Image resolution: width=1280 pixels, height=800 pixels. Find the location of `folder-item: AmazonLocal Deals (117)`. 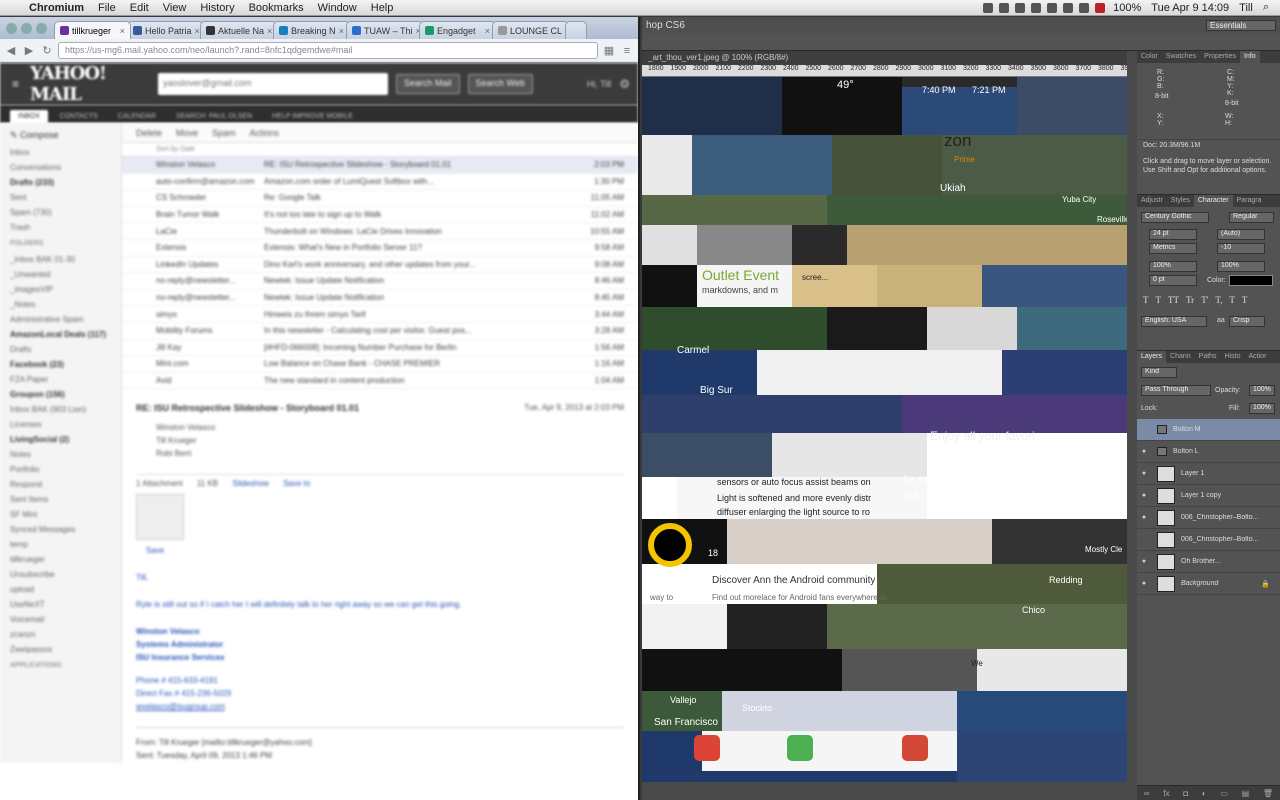

folder-item: AmazonLocal Deals (117) is located at coordinates (60, 334).